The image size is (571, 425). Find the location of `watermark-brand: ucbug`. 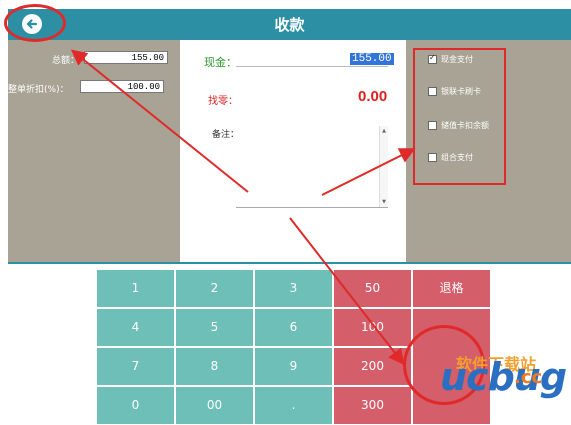

watermark-brand: ucbug is located at coordinates (503, 377).